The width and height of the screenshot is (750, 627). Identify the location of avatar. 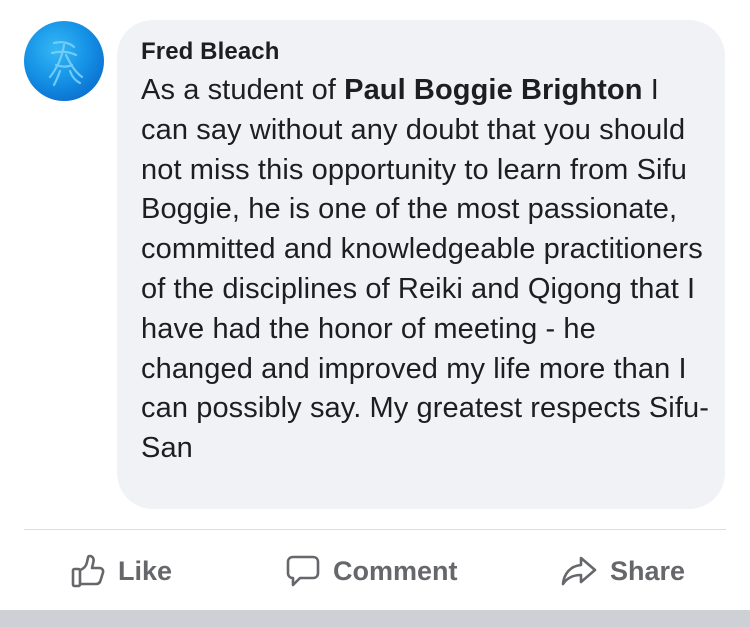
(64, 61).